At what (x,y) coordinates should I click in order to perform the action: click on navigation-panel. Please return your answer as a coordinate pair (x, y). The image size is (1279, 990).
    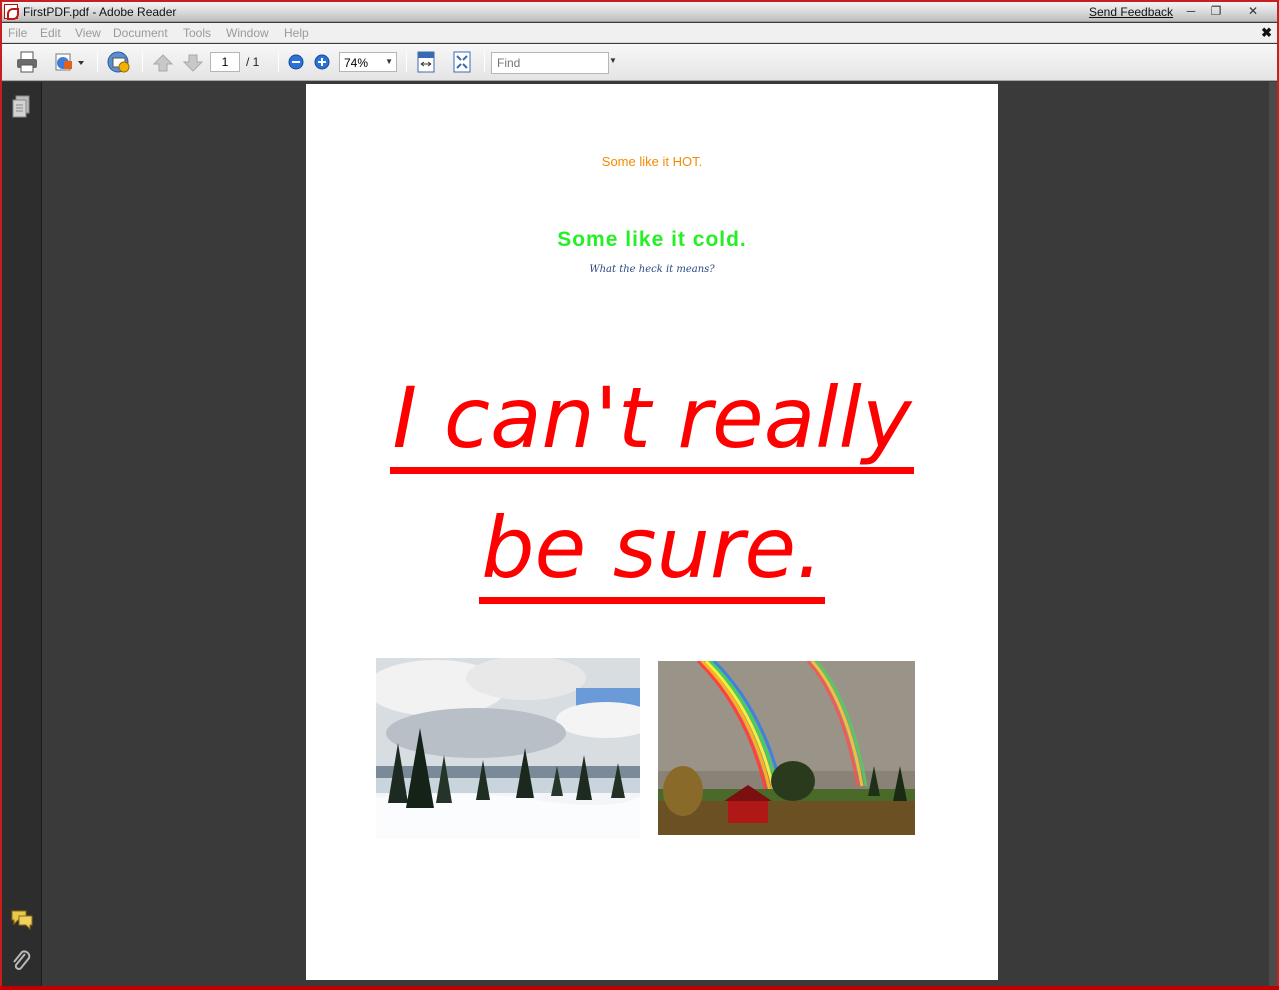
    Looking at the image, I should click on (22, 535).